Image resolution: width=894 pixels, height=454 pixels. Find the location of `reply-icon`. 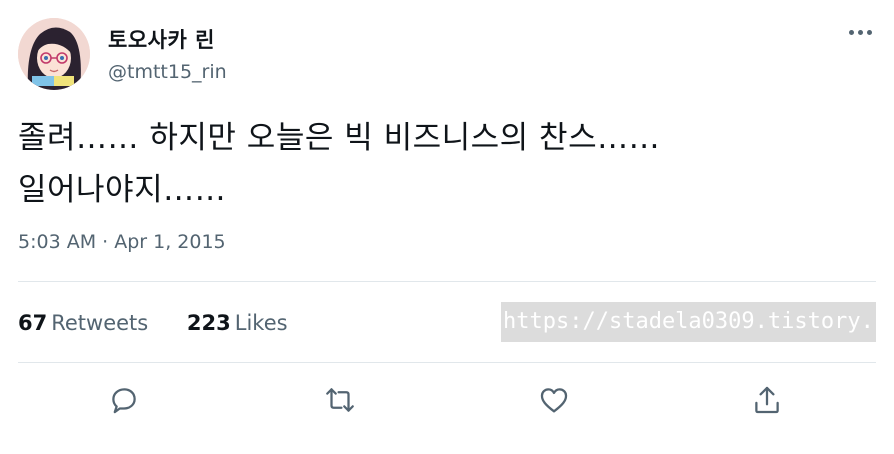

reply-icon is located at coordinates (124, 400).